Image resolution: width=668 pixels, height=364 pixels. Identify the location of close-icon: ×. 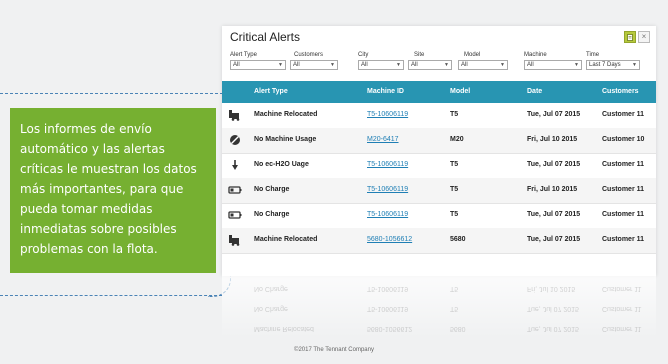
(644, 37).